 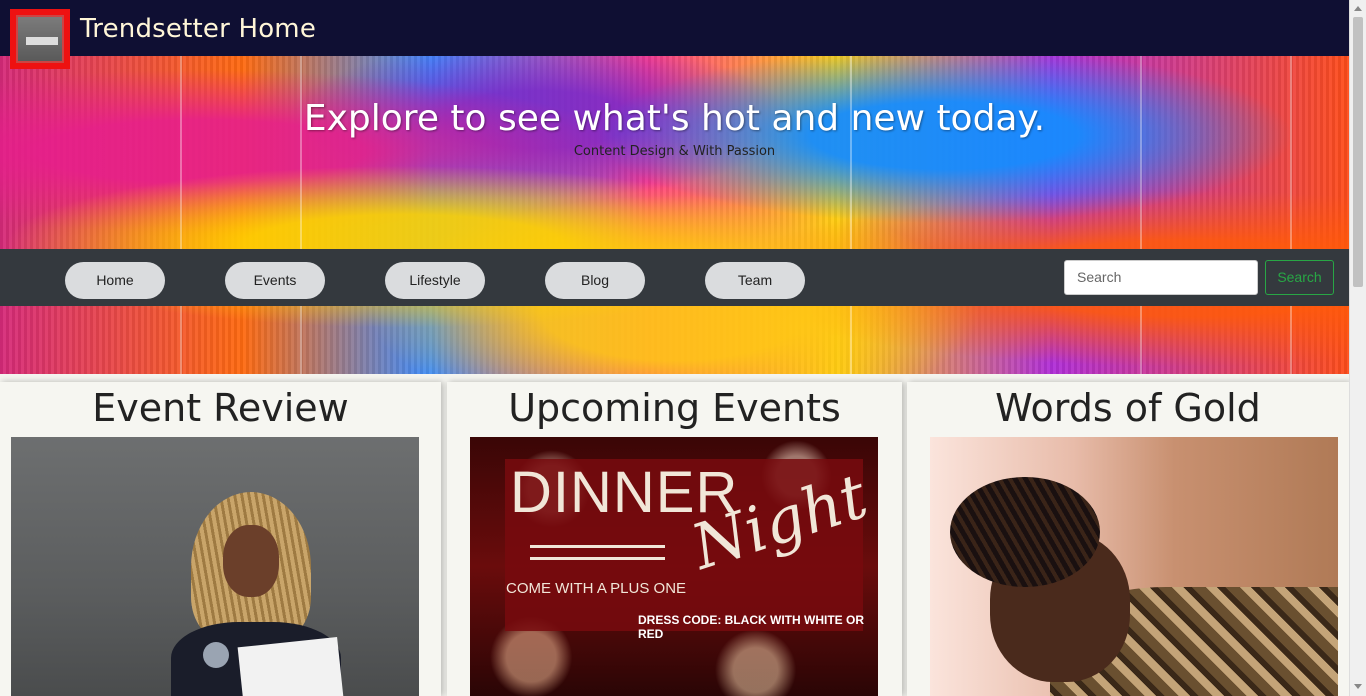 I want to click on site-logo, so click(x=40, y=39).